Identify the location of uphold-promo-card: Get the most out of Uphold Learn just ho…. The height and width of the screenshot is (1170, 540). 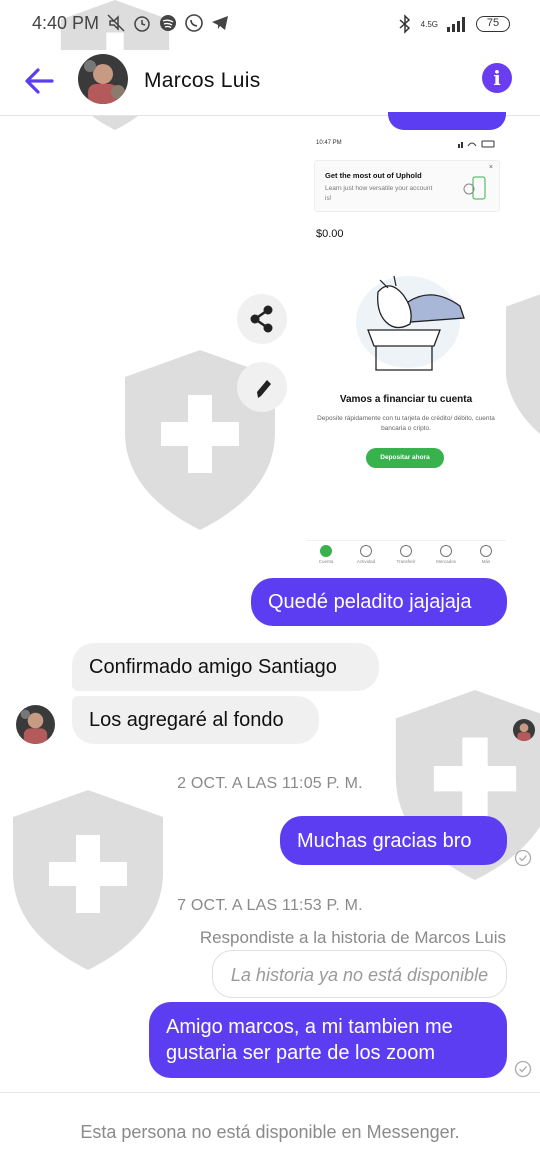
(407, 186).